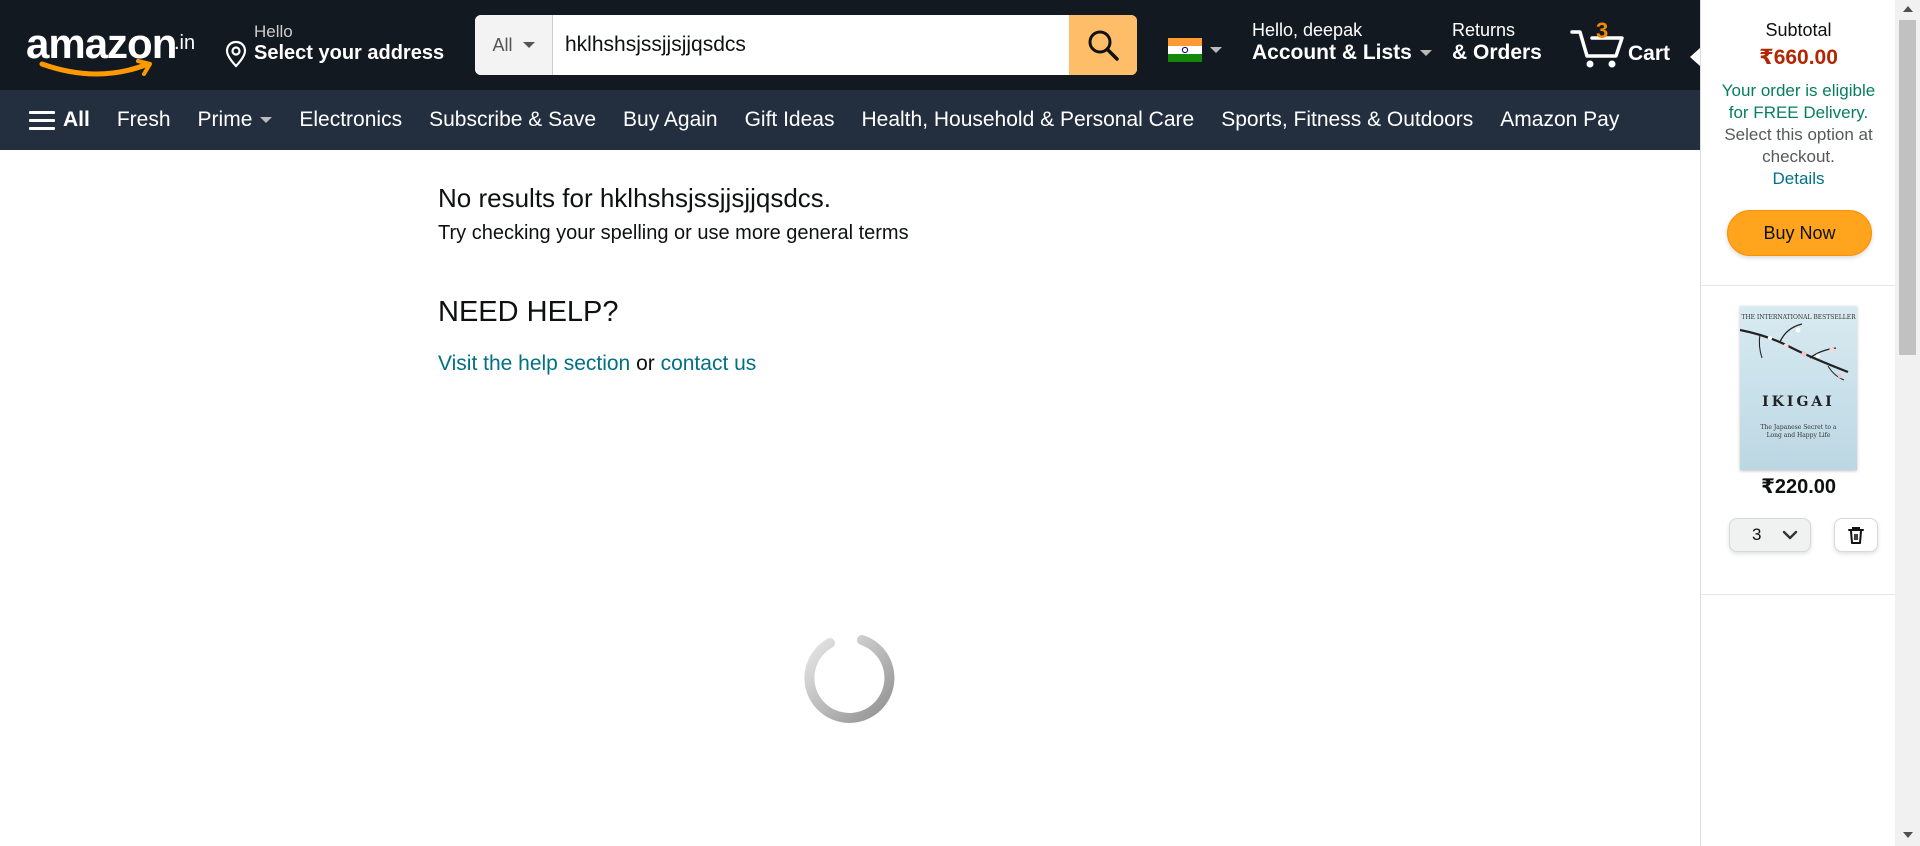  What do you see at coordinates (1185, 50) in the screenshot?
I see `india-flag-icon` at bounding box center [1185, 50].